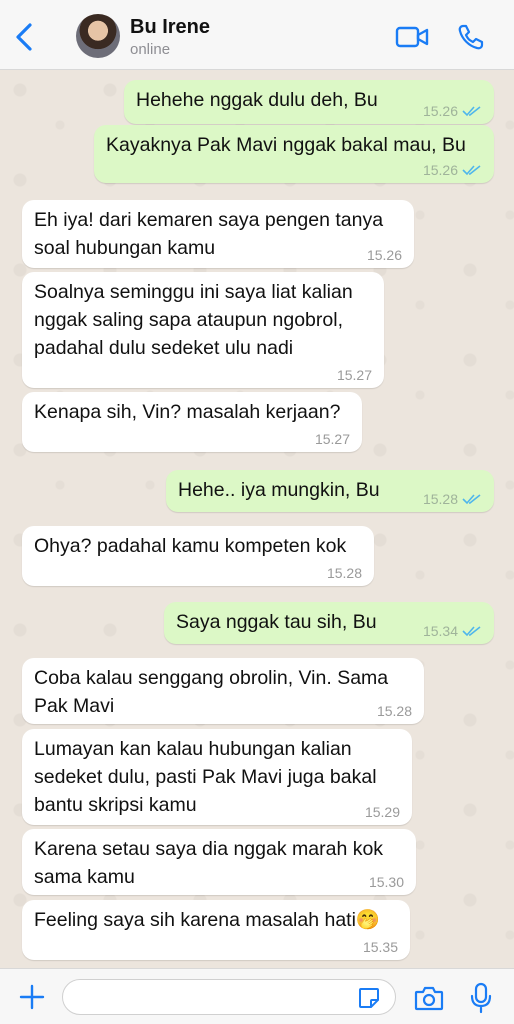 This screenshot has width=514, height=1024. I want to click on message-meta: 15.34, so click(452, 631).